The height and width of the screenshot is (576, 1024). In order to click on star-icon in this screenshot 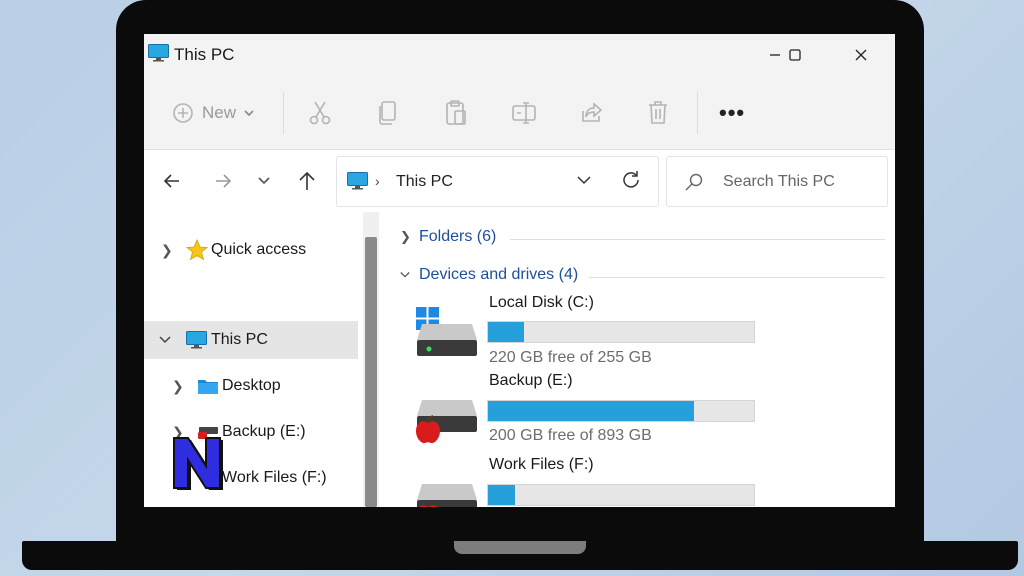, I will do `click(197, 250)`.